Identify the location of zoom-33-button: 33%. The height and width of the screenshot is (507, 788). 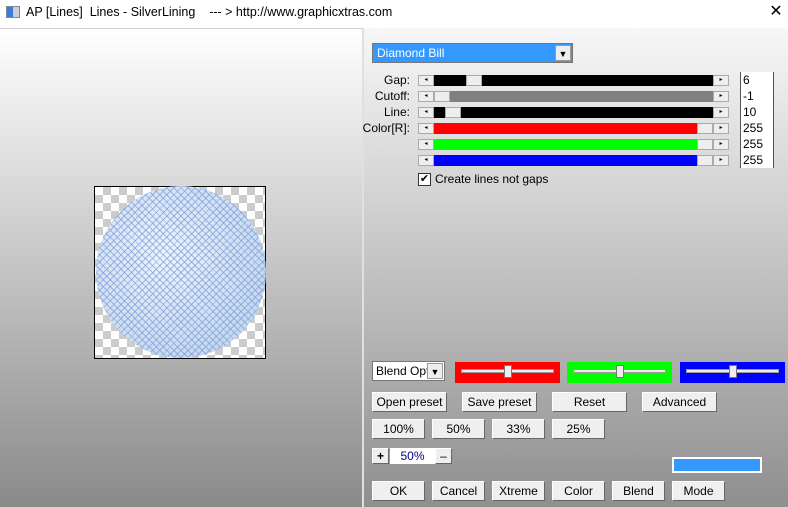
(518, 429).